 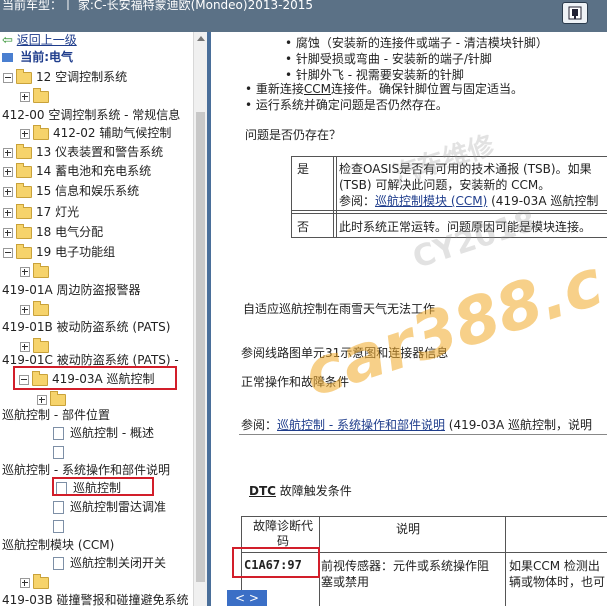 What do you see at coordinates (445, 185) in the screenshot?
I see `yes-text: (TSB) 可解决此问题，安装新的 CCM。` at bounding box center [445, 185].